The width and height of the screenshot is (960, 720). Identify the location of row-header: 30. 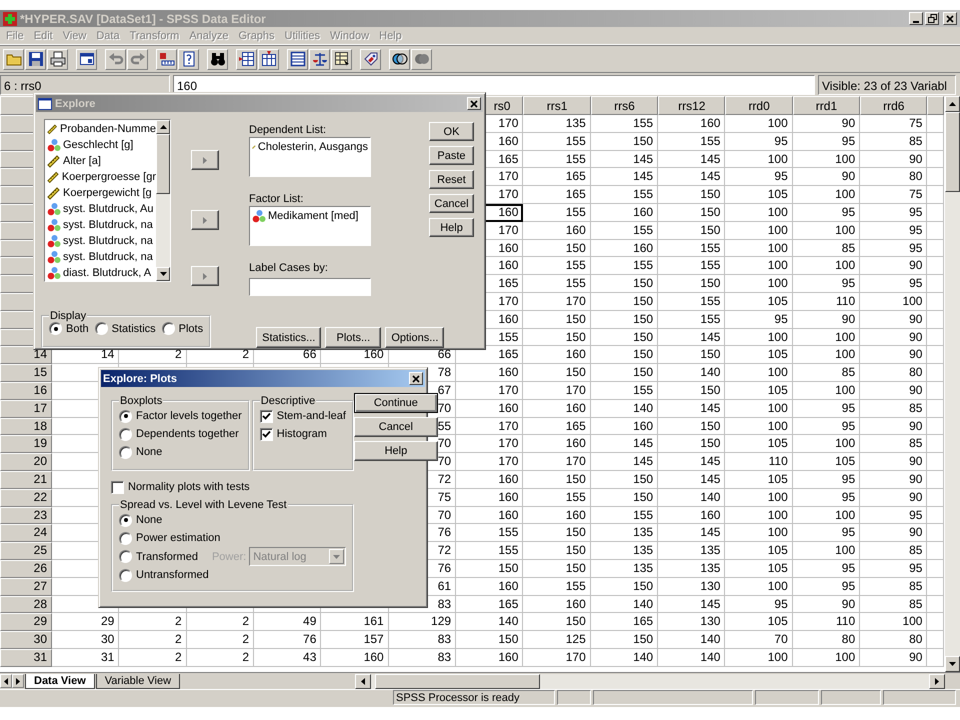
(26, 640).